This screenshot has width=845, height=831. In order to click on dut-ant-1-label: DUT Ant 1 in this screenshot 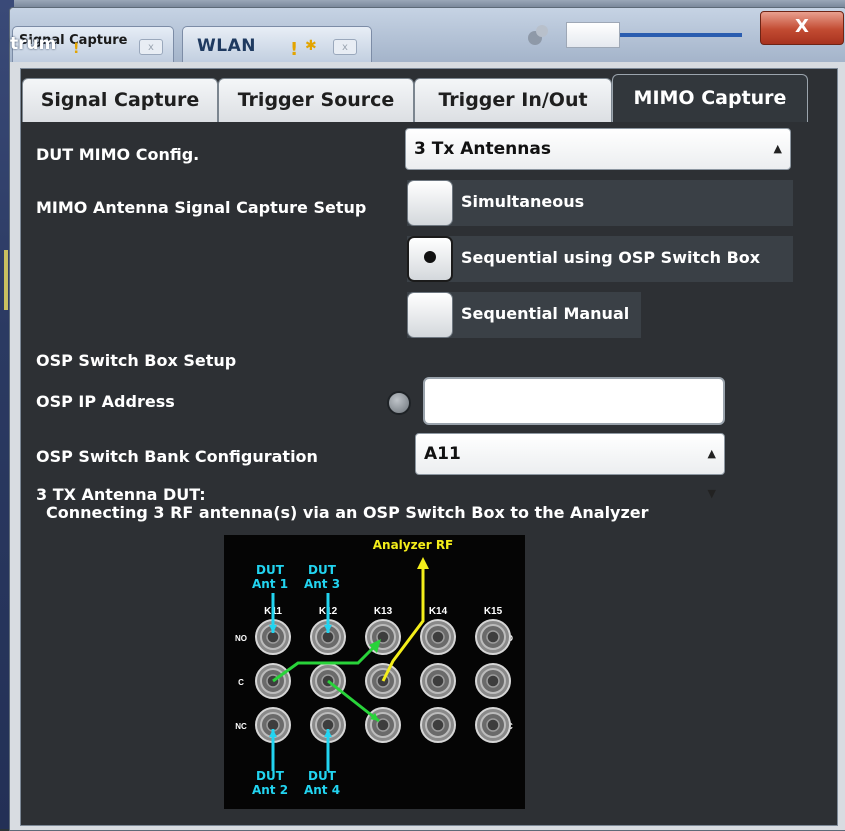, I will do `click(270, 577)`.